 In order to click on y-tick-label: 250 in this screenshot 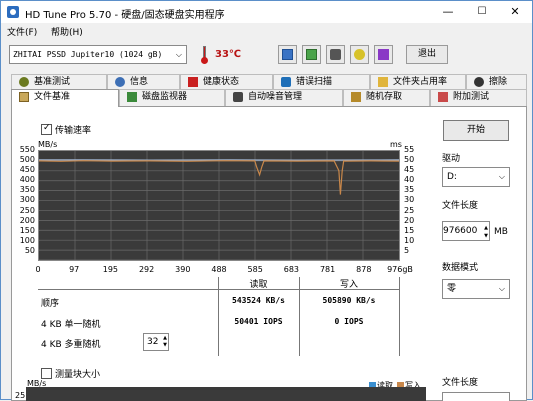, I will do `click(23, 210)`.